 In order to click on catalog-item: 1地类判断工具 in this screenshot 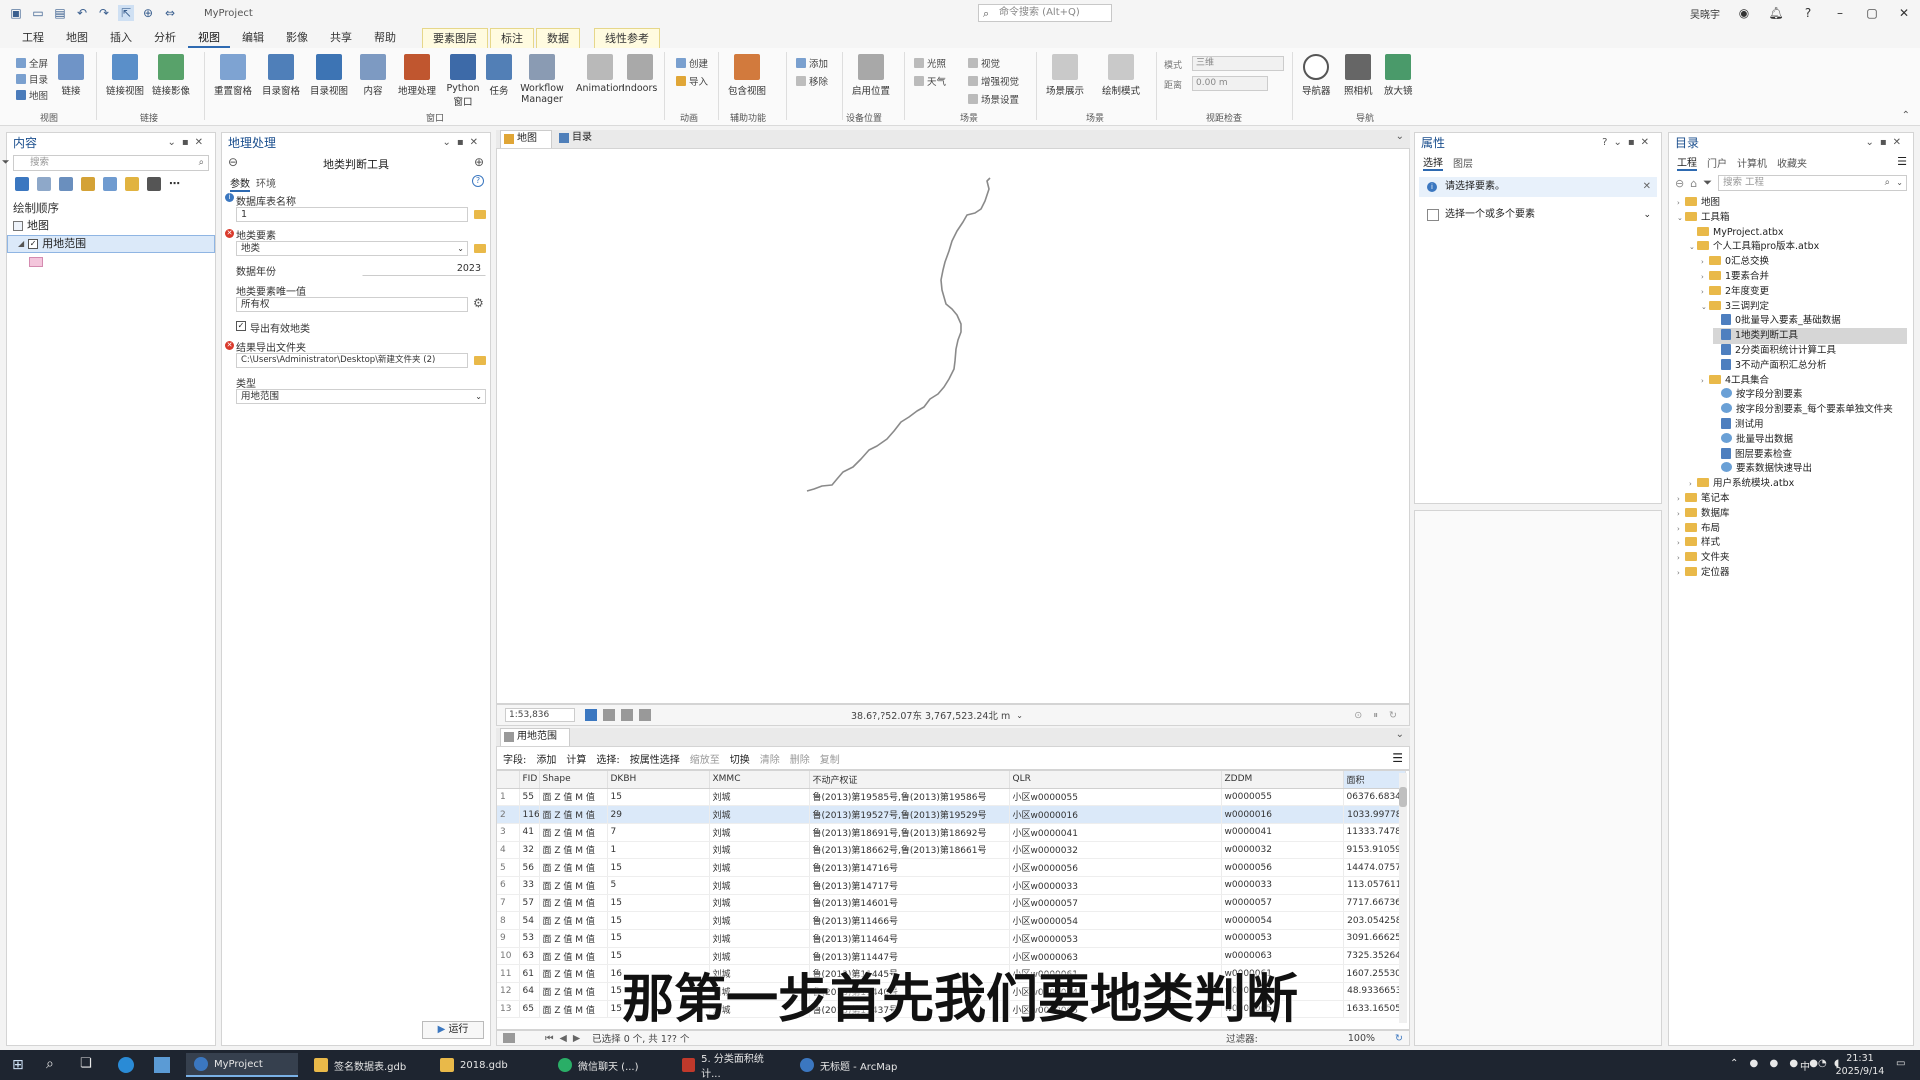, I will do `click(1810, 336)`.